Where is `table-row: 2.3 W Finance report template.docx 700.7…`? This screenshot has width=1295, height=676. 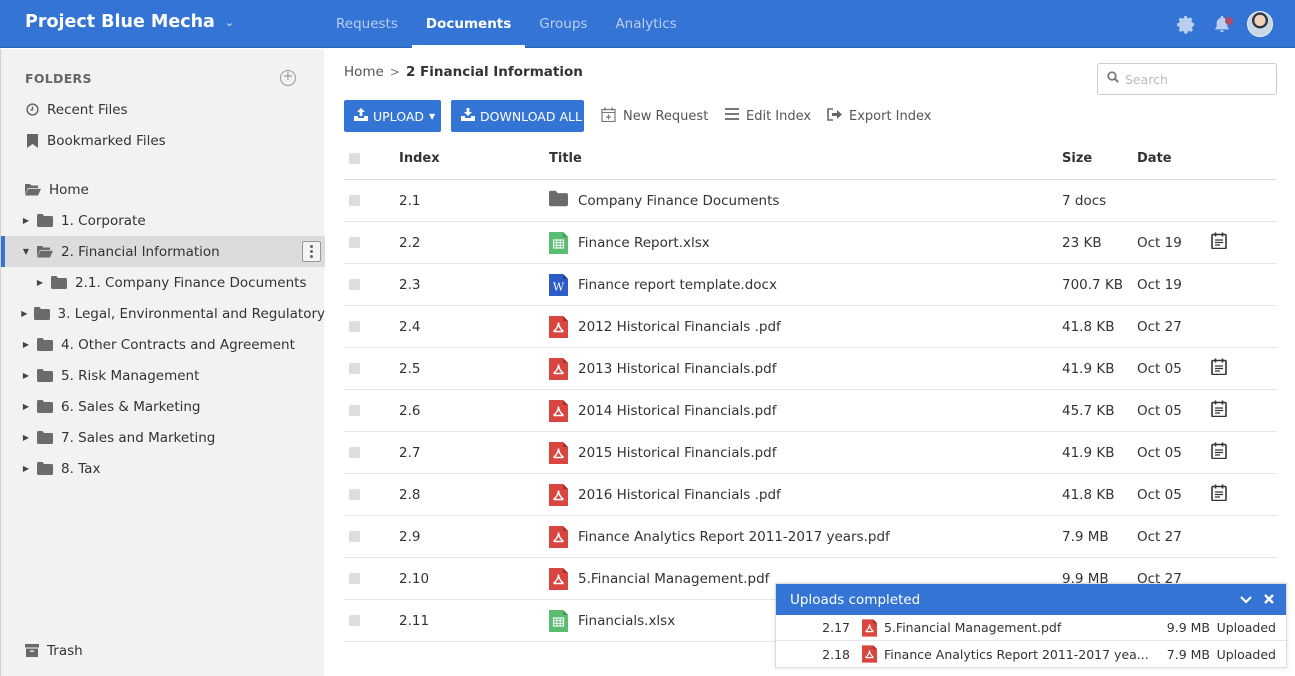
table-row: 2.3 W Finance report template.docx 700.7… is located at coordinates (810, 285).